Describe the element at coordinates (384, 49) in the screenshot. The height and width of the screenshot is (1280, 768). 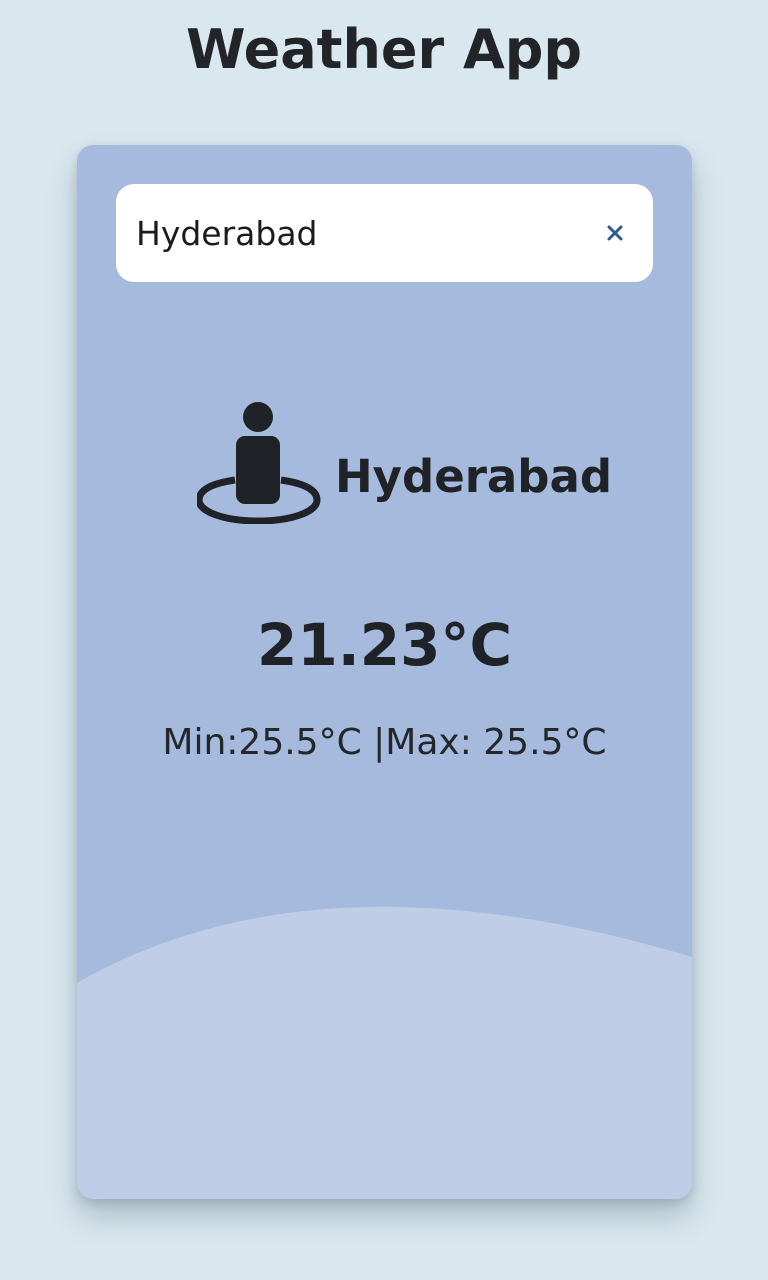
I see `app-title: Weather App` at that location.